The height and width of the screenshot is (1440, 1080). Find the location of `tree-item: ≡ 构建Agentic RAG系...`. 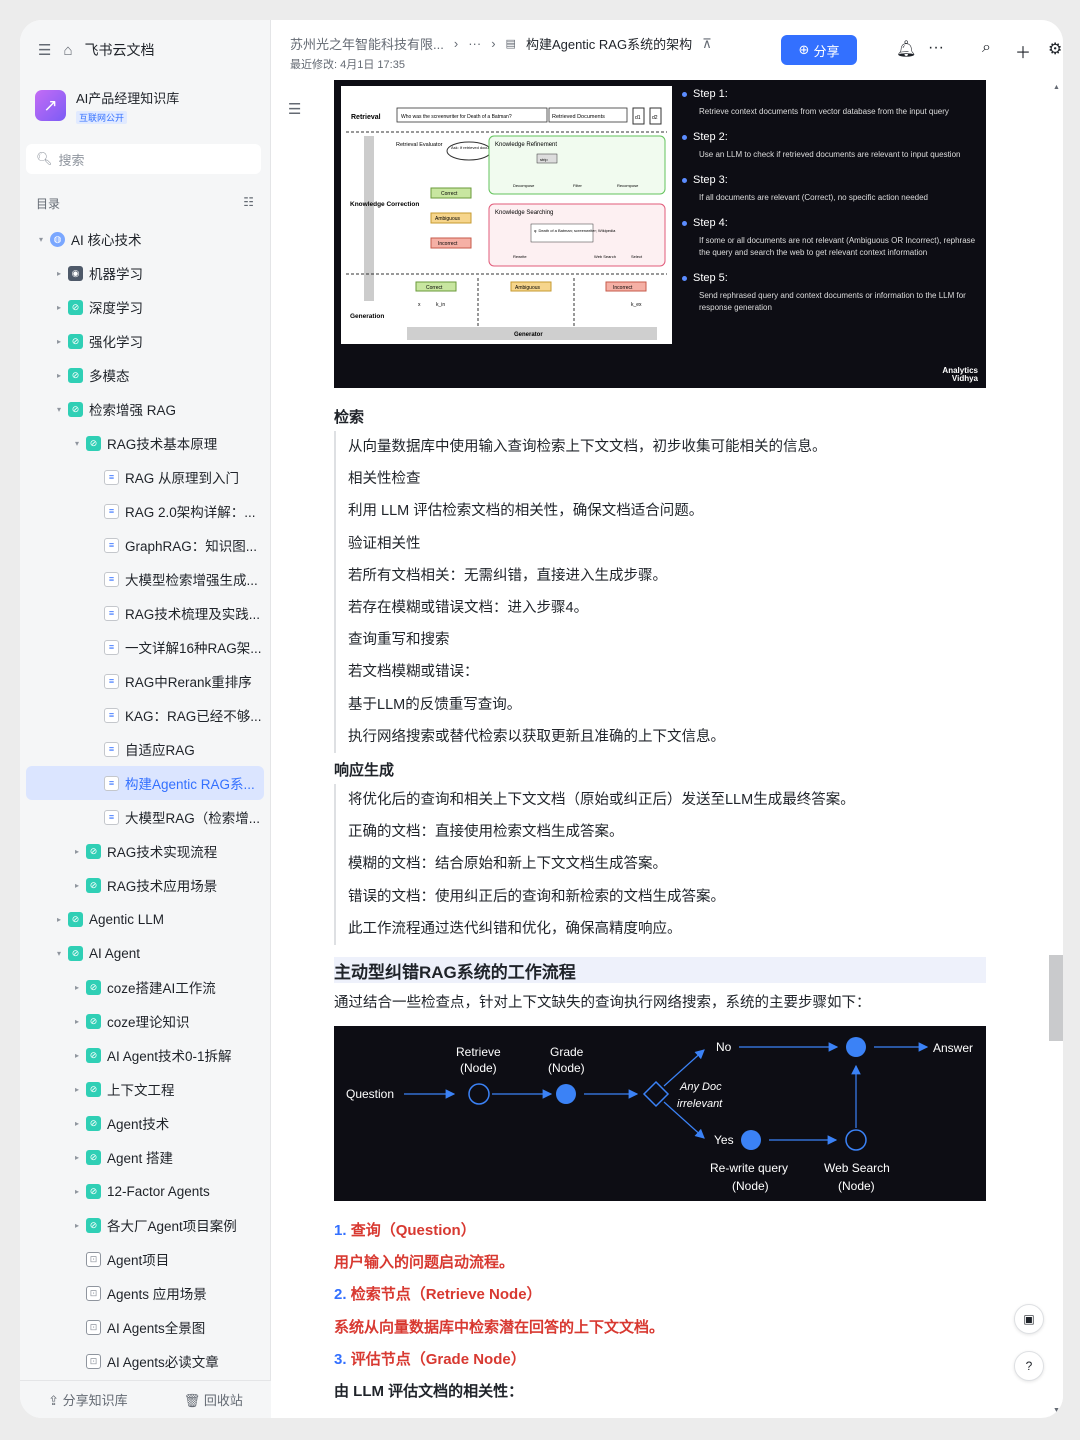

tree-item: ≡ 构建Agentic RAG系... is located at coordinates (145, 783).